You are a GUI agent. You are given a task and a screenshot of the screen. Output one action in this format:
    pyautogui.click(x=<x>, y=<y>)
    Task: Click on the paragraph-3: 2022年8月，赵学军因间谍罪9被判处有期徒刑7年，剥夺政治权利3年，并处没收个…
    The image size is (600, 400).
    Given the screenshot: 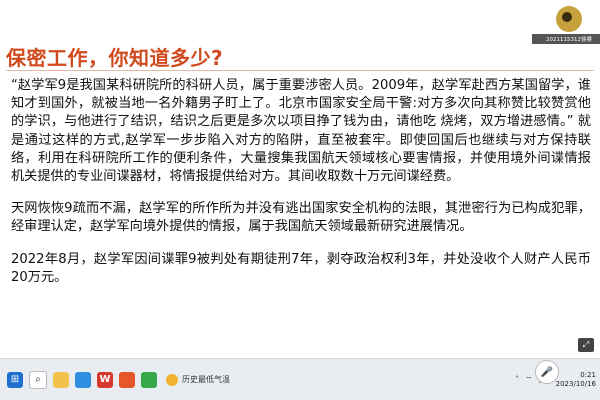 What is the action you would take?
    pyautogui.click(x=301, y=268)
    